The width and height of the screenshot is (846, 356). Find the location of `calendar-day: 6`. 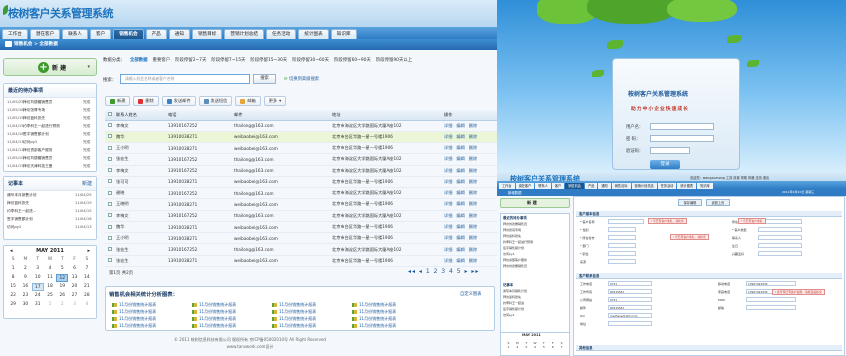

calendar-day: 6 is located at coordinates (552, 347).